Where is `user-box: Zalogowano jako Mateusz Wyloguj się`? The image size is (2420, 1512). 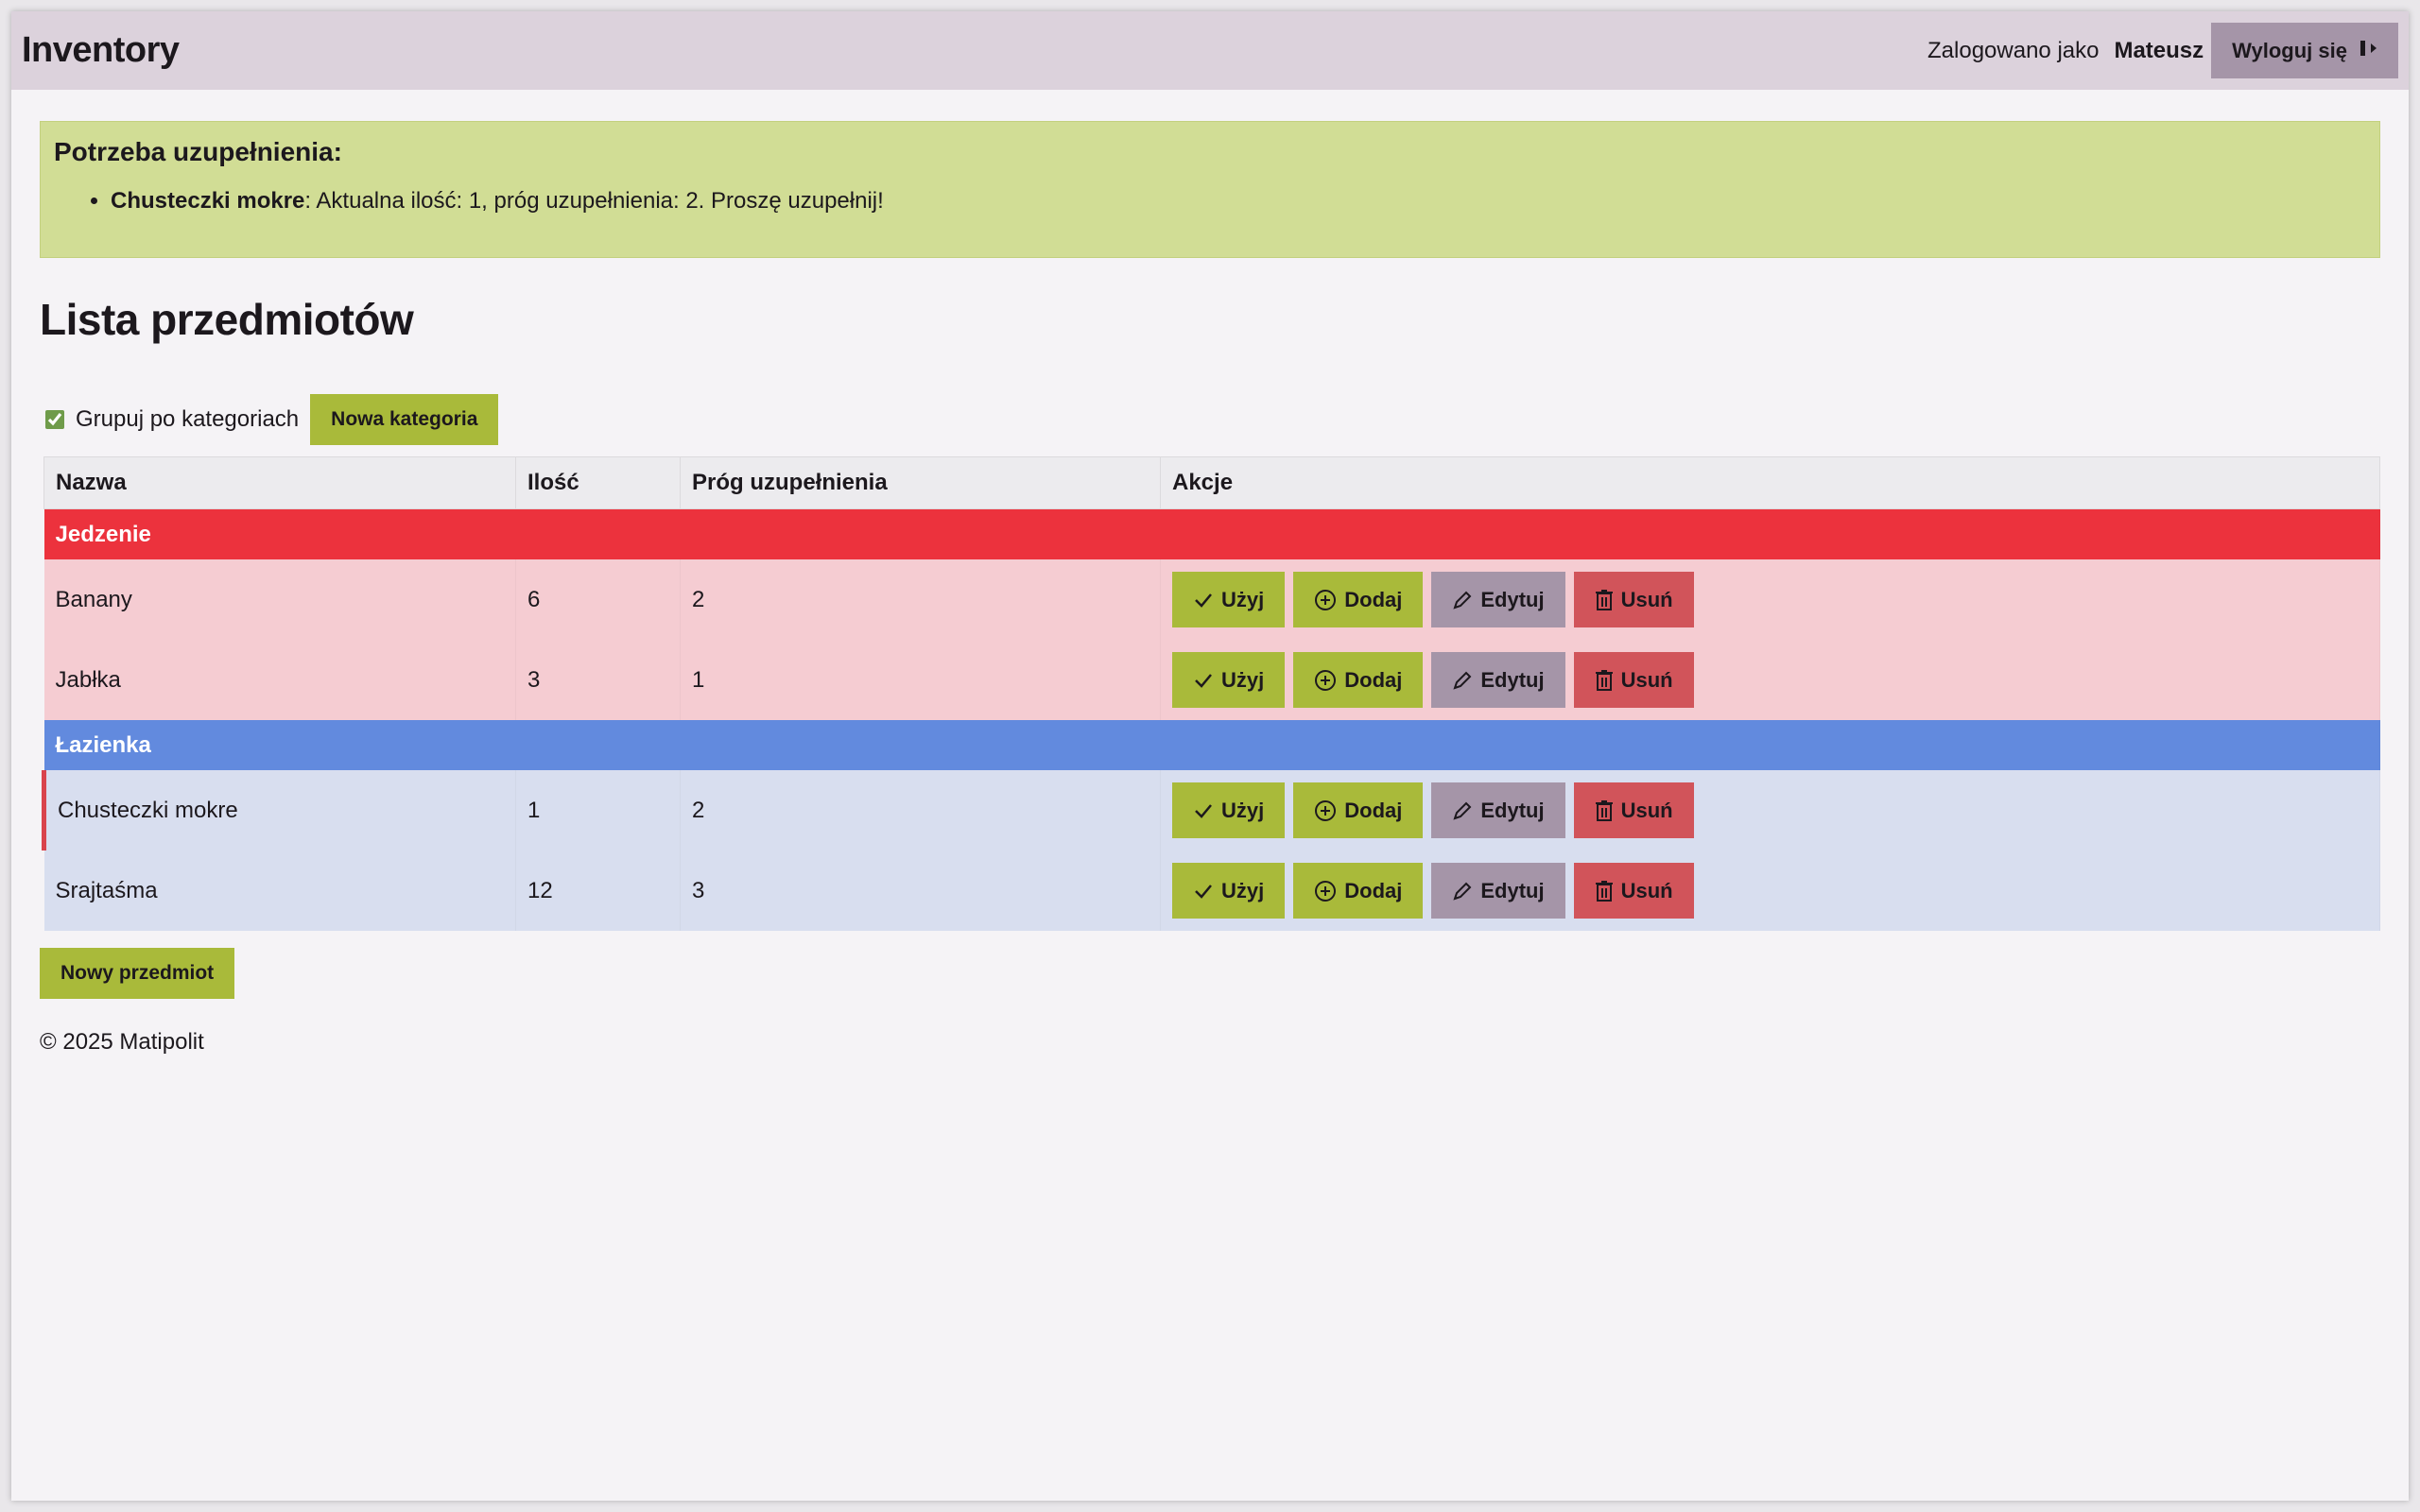 user-box: Zalogowano jako Mateusz Wyloguj się is located at coordinates (2162, 50).